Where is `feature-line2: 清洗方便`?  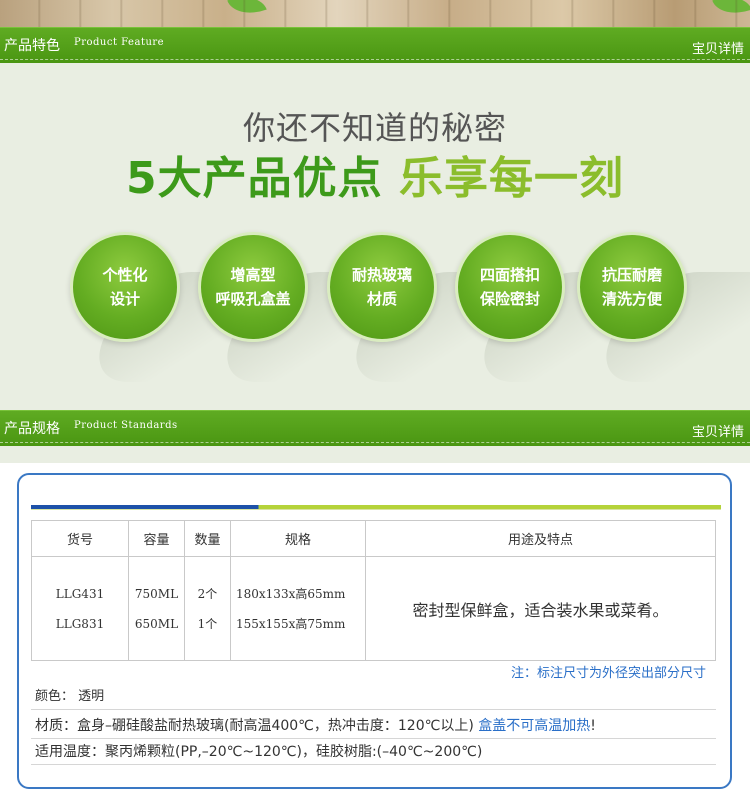
feature-line2: 清洗方便 is located at coordinates (631, 299).